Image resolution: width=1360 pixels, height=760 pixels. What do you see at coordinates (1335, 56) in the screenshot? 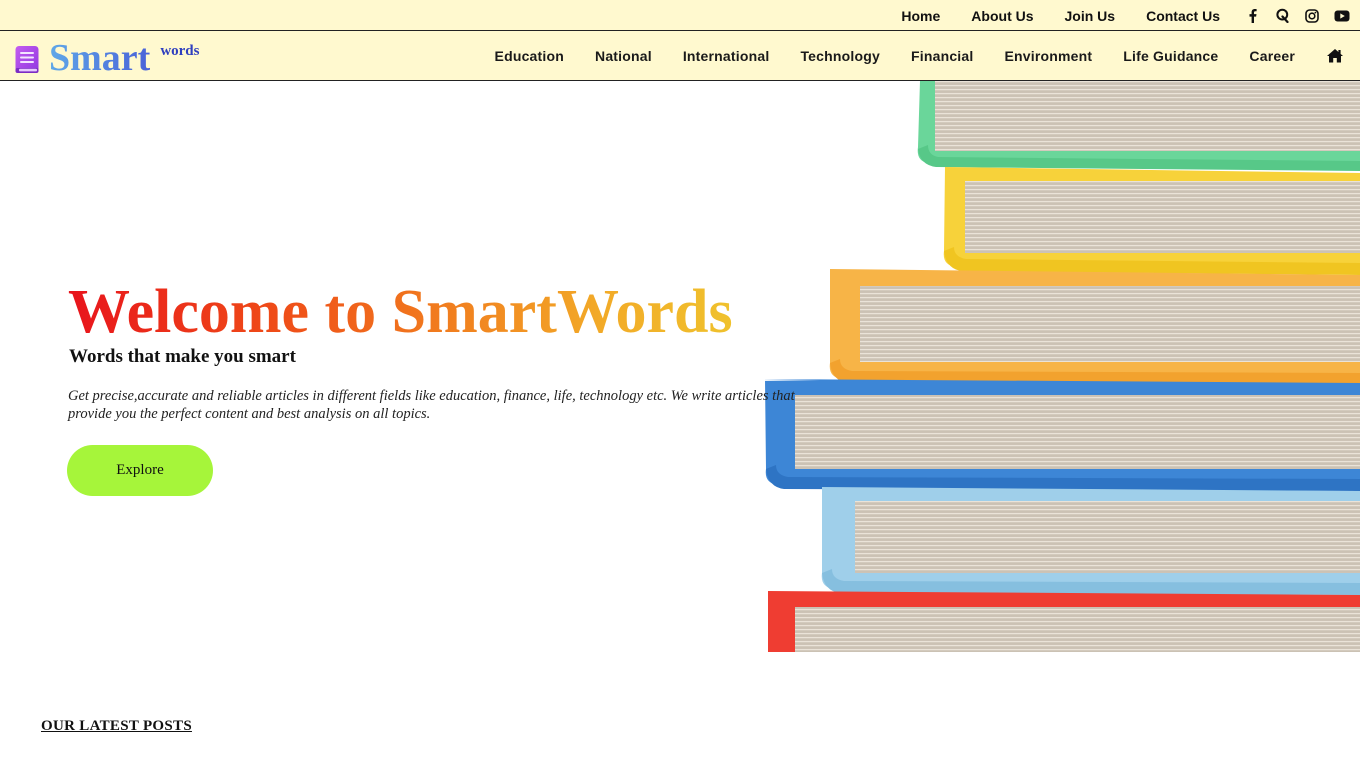
I see `home-icon` at bounding box center [1335, 56].